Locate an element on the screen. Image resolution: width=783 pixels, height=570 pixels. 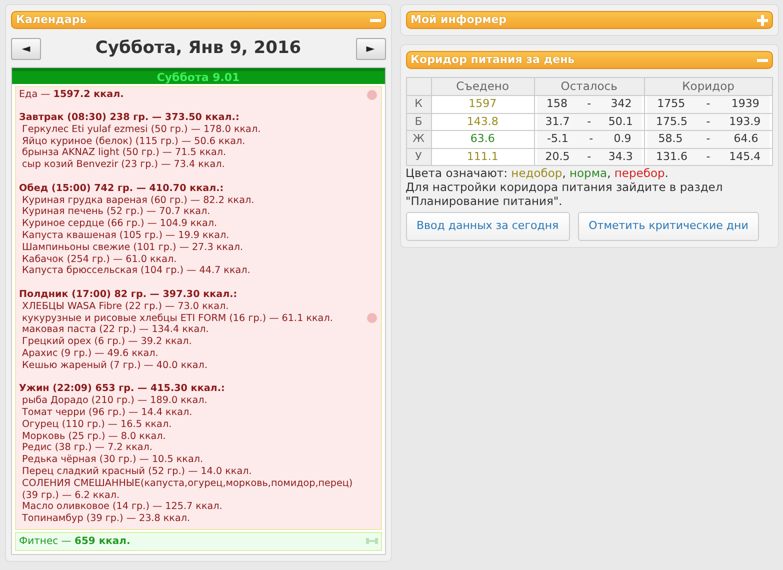
food-item: Яйцо куриное (белок) (115 гр.) — 50.6 ккал. is located at coordinates (133, 142).